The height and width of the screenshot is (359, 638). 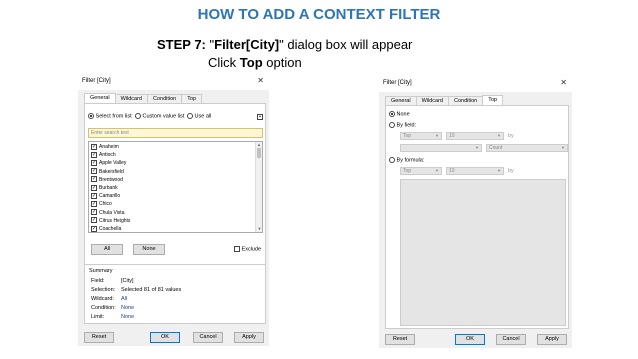 I want to click on left-dialog-title: Filter [City], so click(x=96, y=81).